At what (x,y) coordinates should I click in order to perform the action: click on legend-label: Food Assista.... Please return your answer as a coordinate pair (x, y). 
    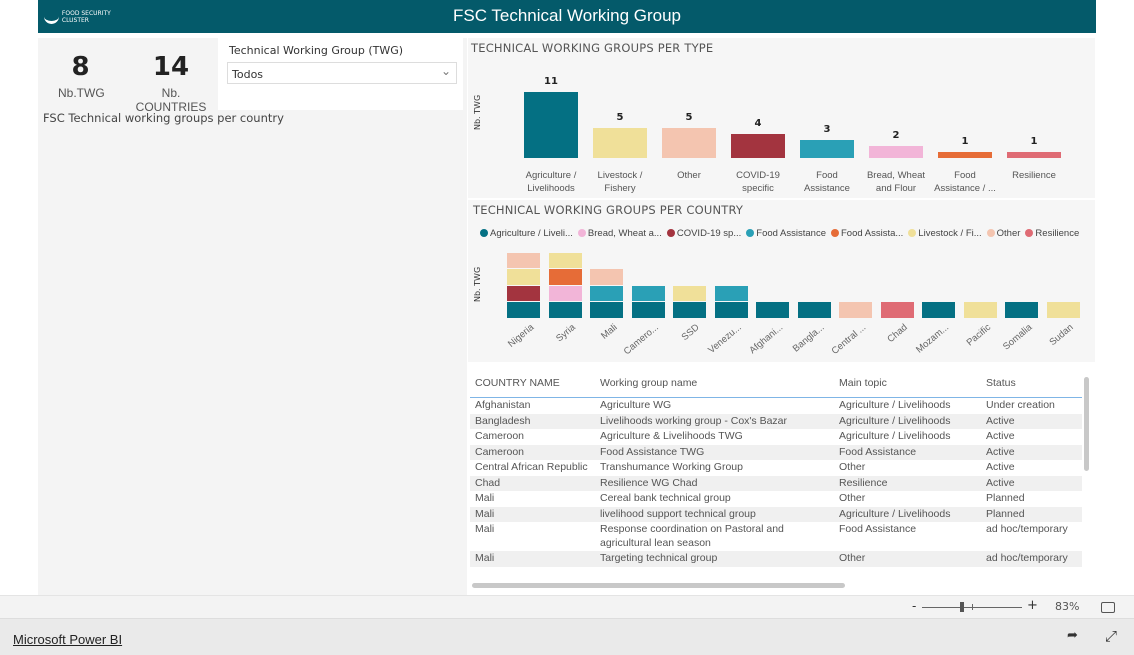
    Looking at the image, I should click on (872, 233).